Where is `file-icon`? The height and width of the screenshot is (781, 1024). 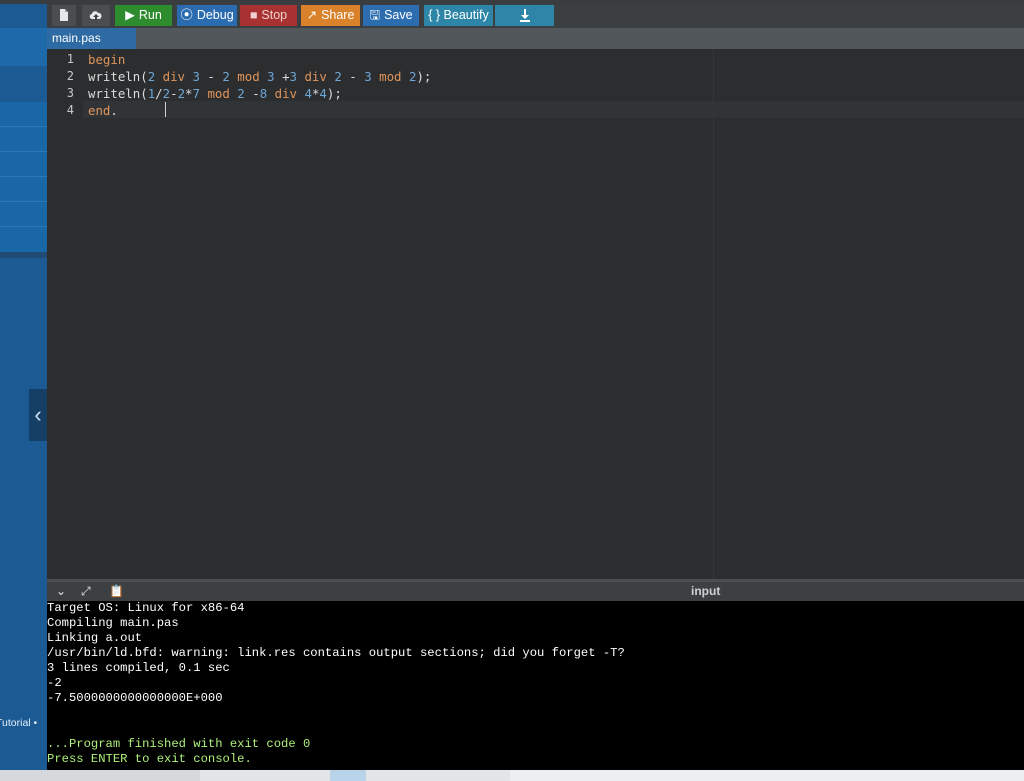
file-icon is located at coordinates (64, 15).